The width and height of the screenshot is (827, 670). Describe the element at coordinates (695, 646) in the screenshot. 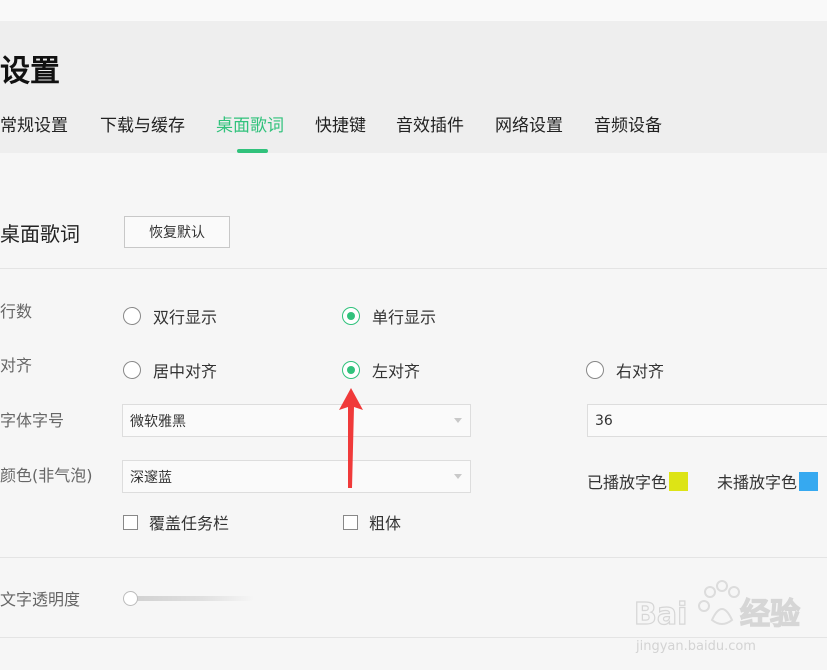

I see `svg-text: jingyan.baidu.com` at that location.